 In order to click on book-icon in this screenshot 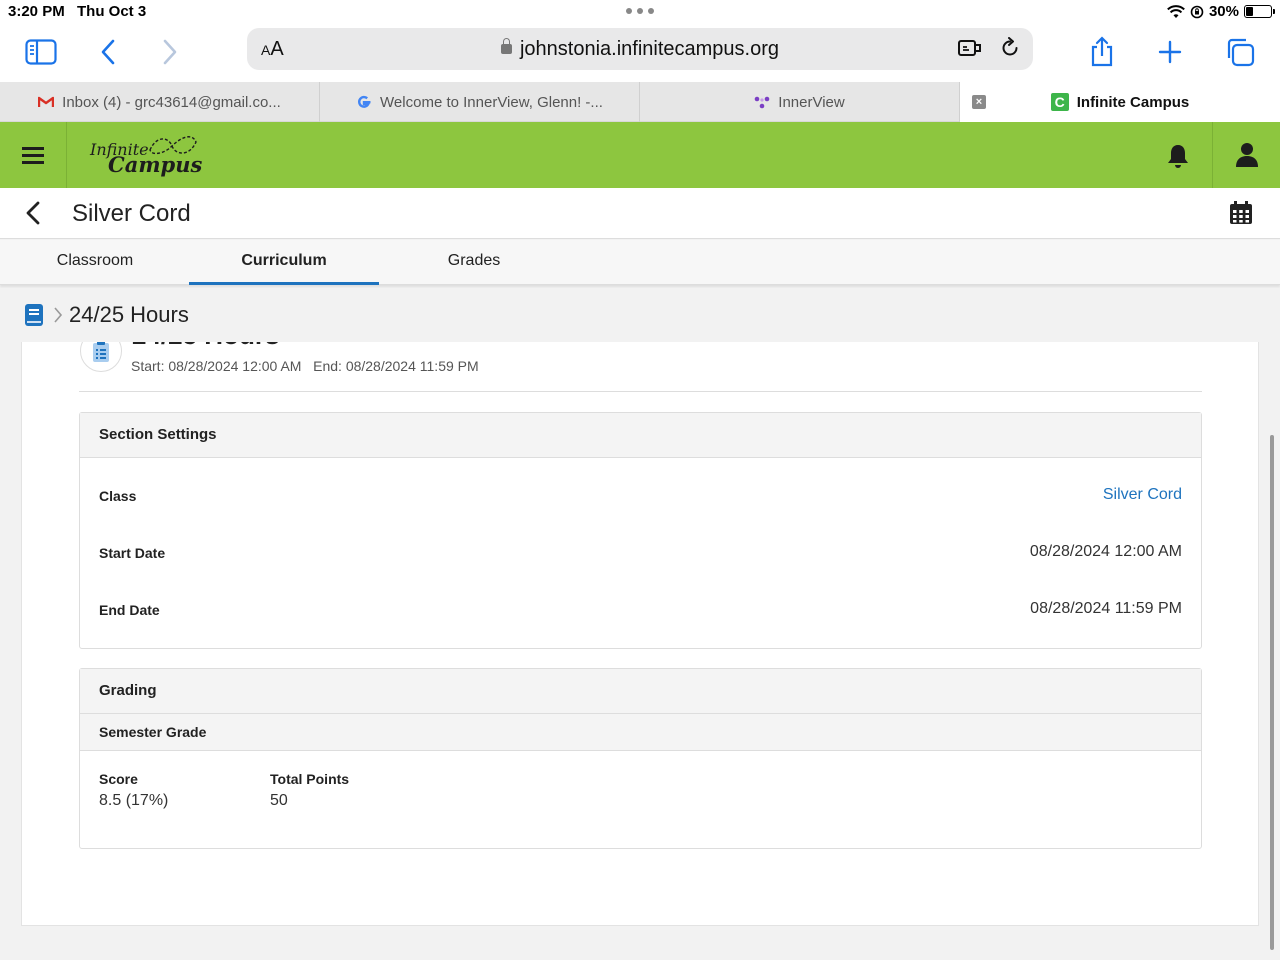, I will do `click(34, 317)`.